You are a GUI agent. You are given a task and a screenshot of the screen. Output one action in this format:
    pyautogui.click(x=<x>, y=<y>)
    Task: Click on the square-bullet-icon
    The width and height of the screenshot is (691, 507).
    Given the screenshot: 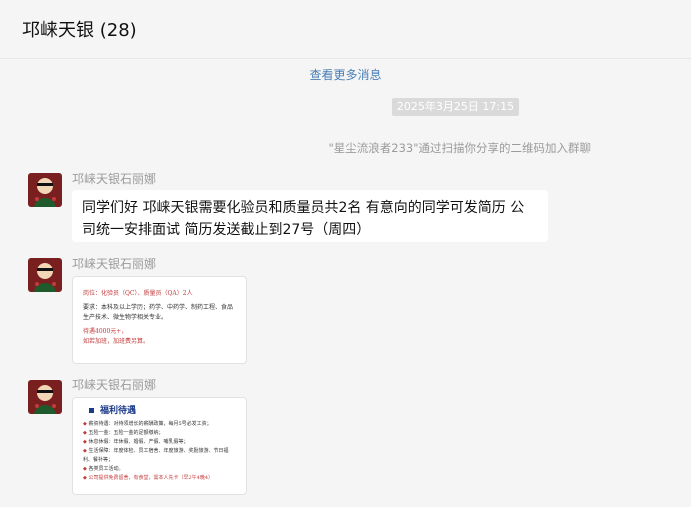 What is the action you would take?
    pyautogui.click(x=91, y=410)
    